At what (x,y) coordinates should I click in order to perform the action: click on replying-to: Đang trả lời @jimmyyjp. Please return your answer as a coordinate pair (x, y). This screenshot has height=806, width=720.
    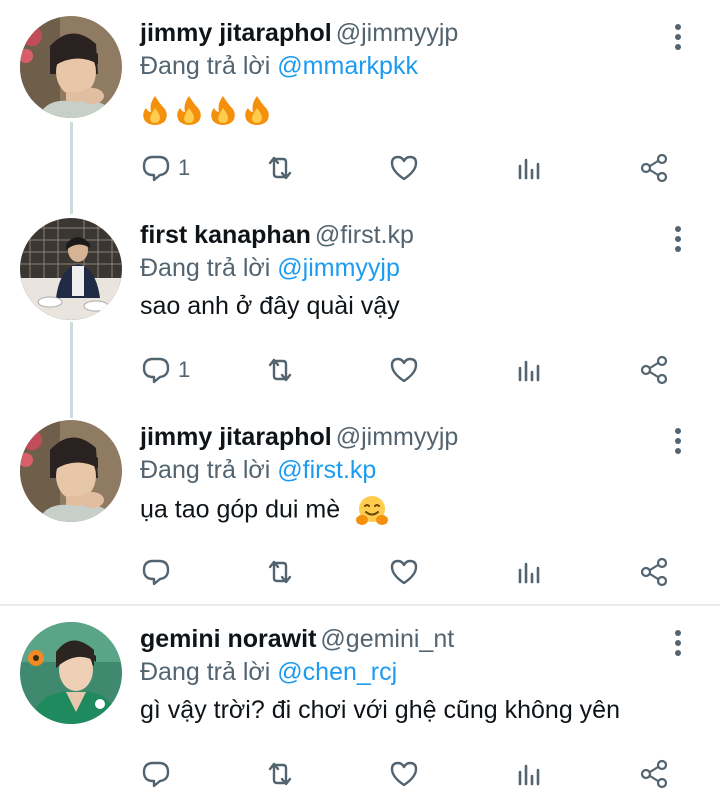
    Looking at the image, I should click on (270, 268).